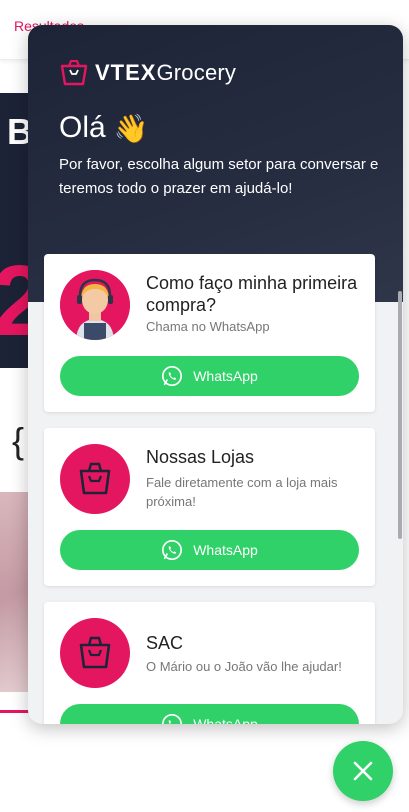  What do you see at coordinates (166, 72) in the screenshot?
I see `brand-name: VTEXGrocery` at bounding box center [166, 72].